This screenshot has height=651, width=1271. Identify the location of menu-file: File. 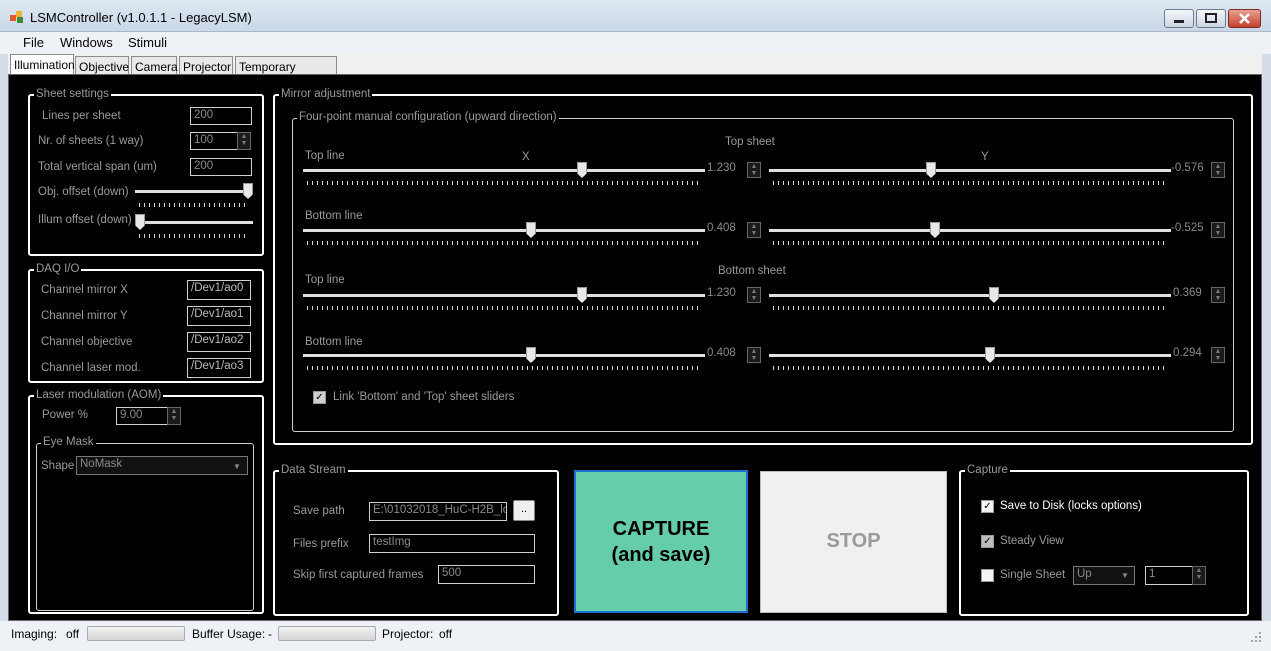
(33, 42).